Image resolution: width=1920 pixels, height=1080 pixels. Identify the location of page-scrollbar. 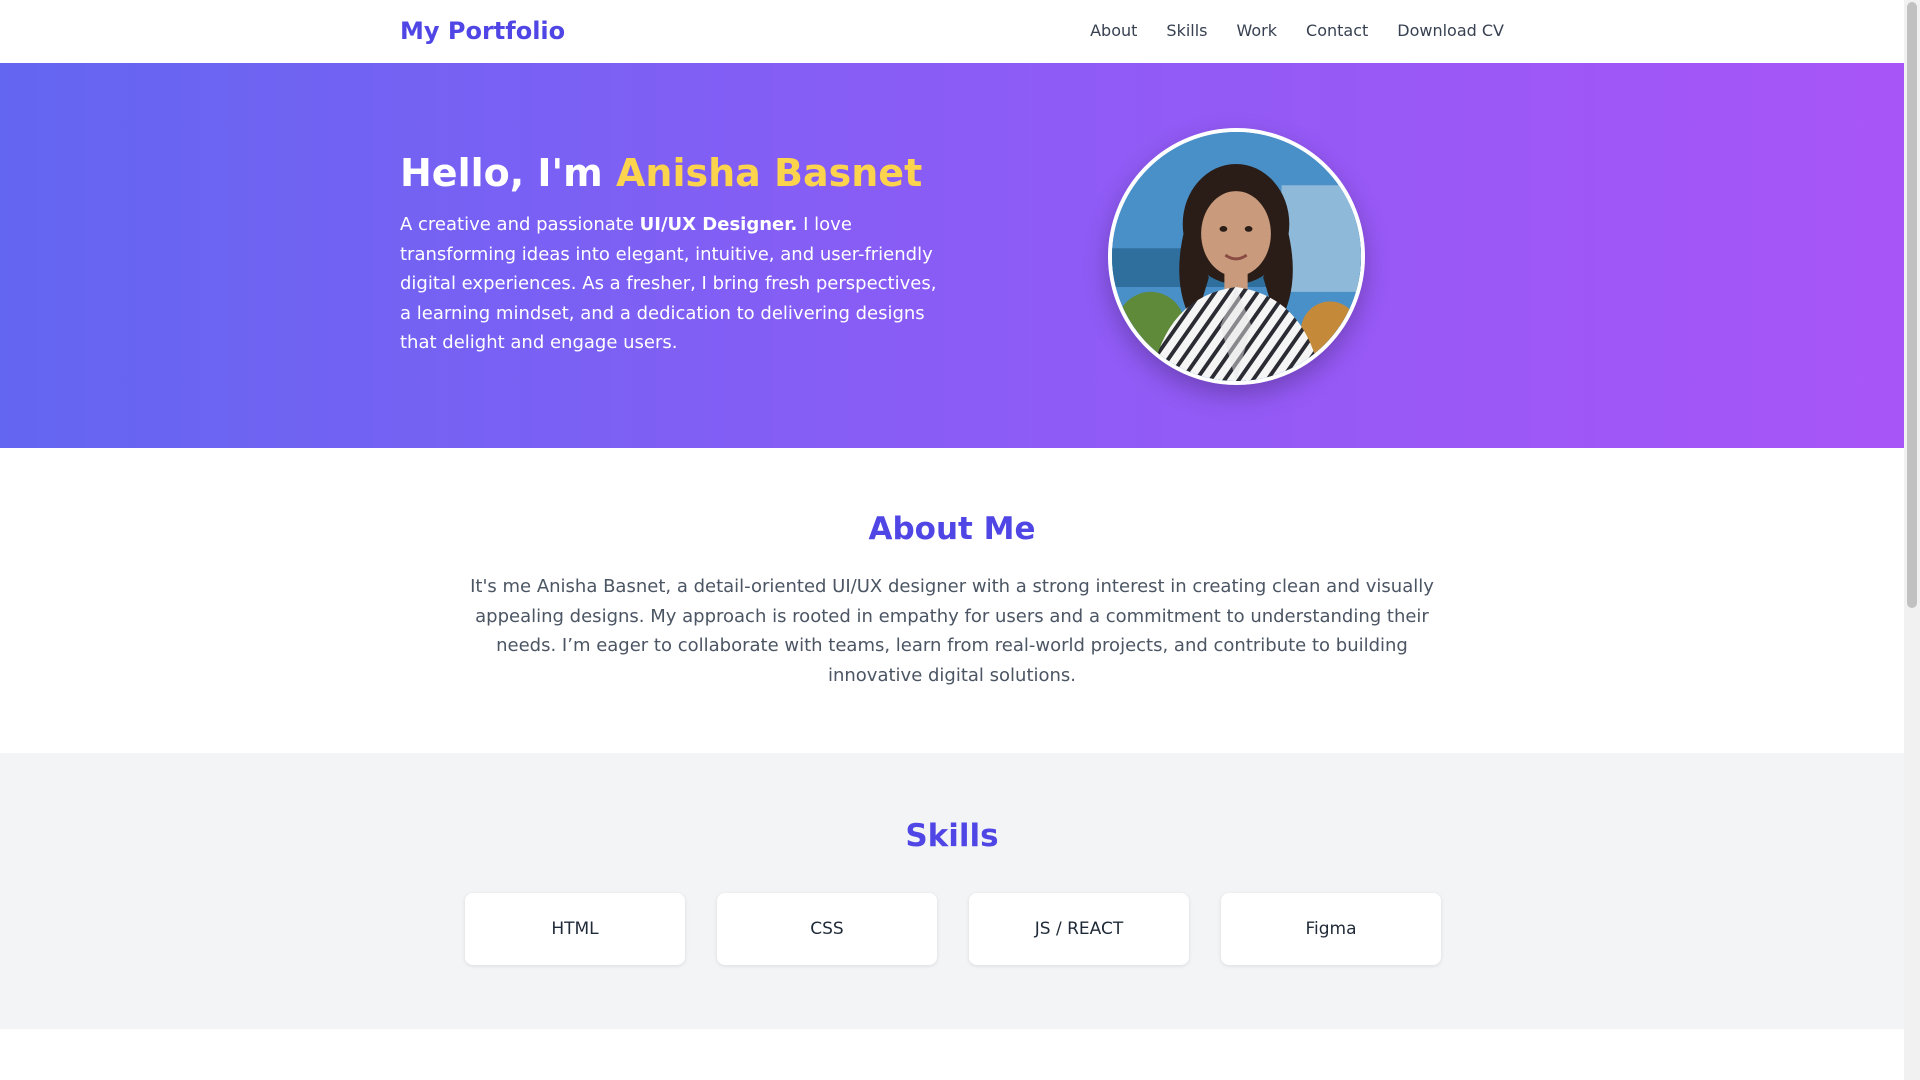
(1912, 540).